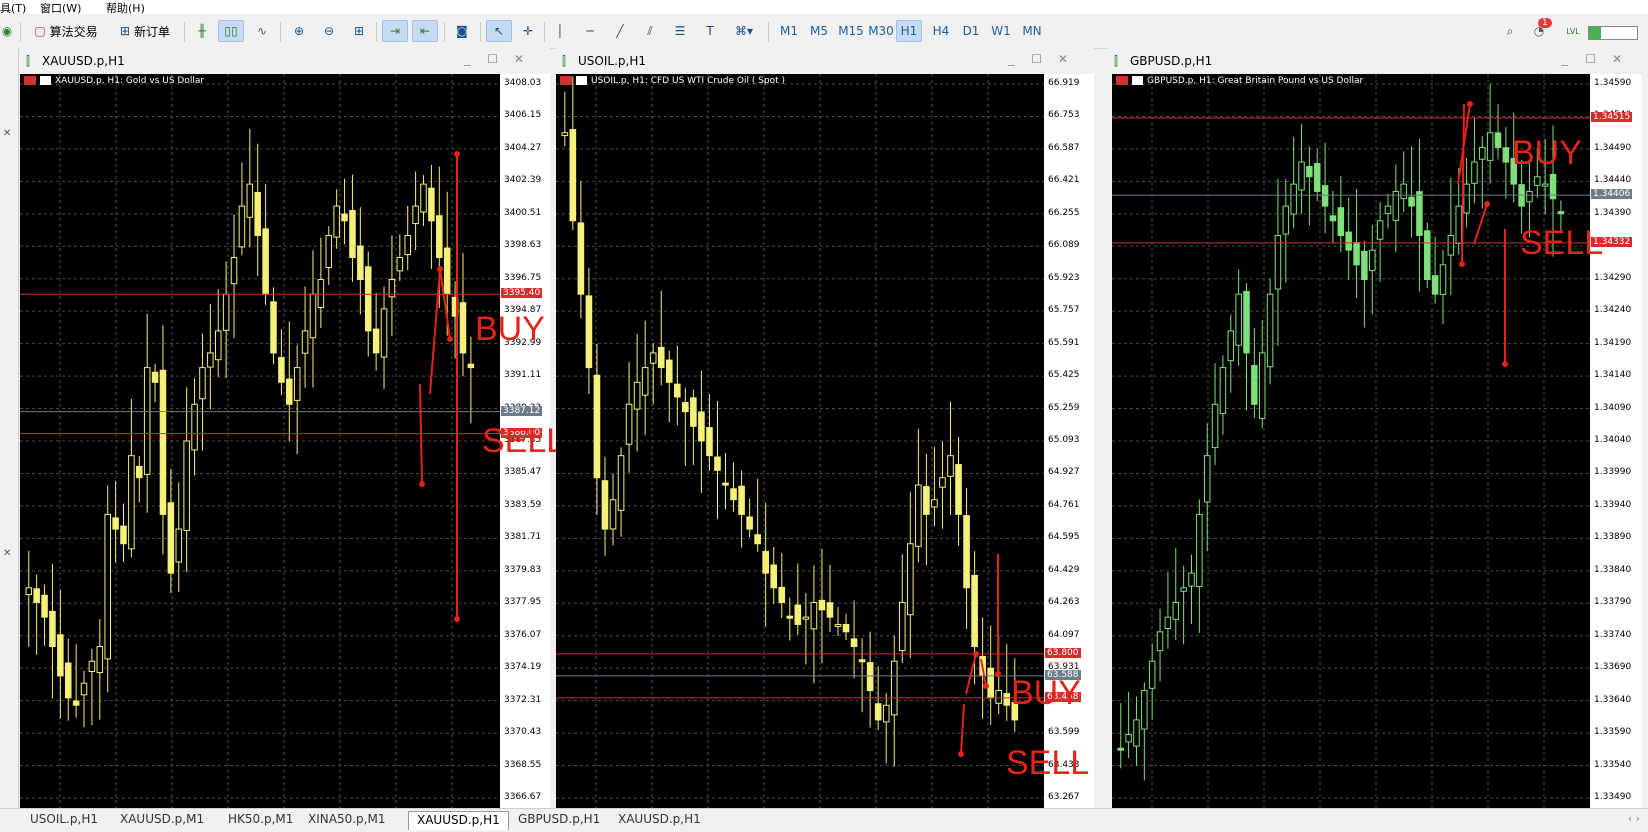 The image size is (1648, 832). Describe the element at coordinates (941, 31) in the screenshot. I see `timeframe-h4: H4` at that location.